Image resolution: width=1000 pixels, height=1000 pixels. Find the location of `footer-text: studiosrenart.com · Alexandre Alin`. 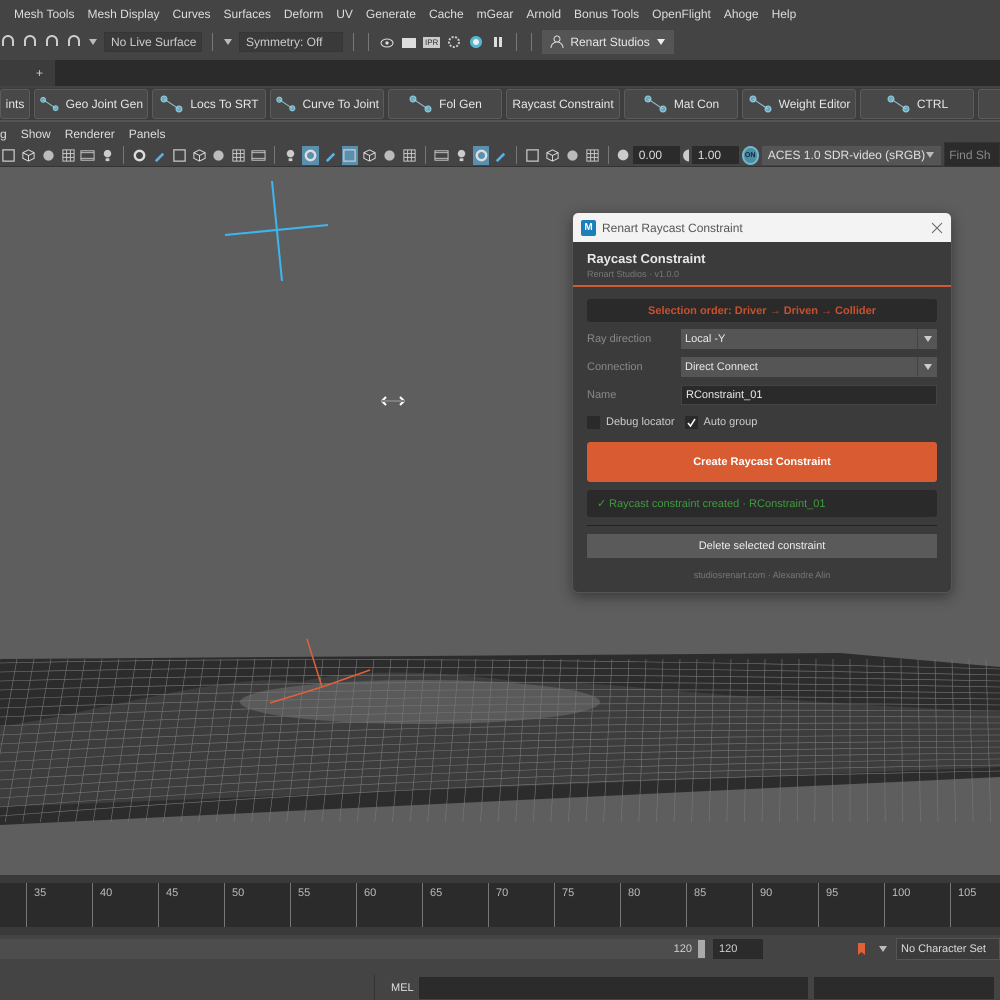

footer-text: studiosrenart.com · Alexandre Alin is located at coordinates (762, 575).